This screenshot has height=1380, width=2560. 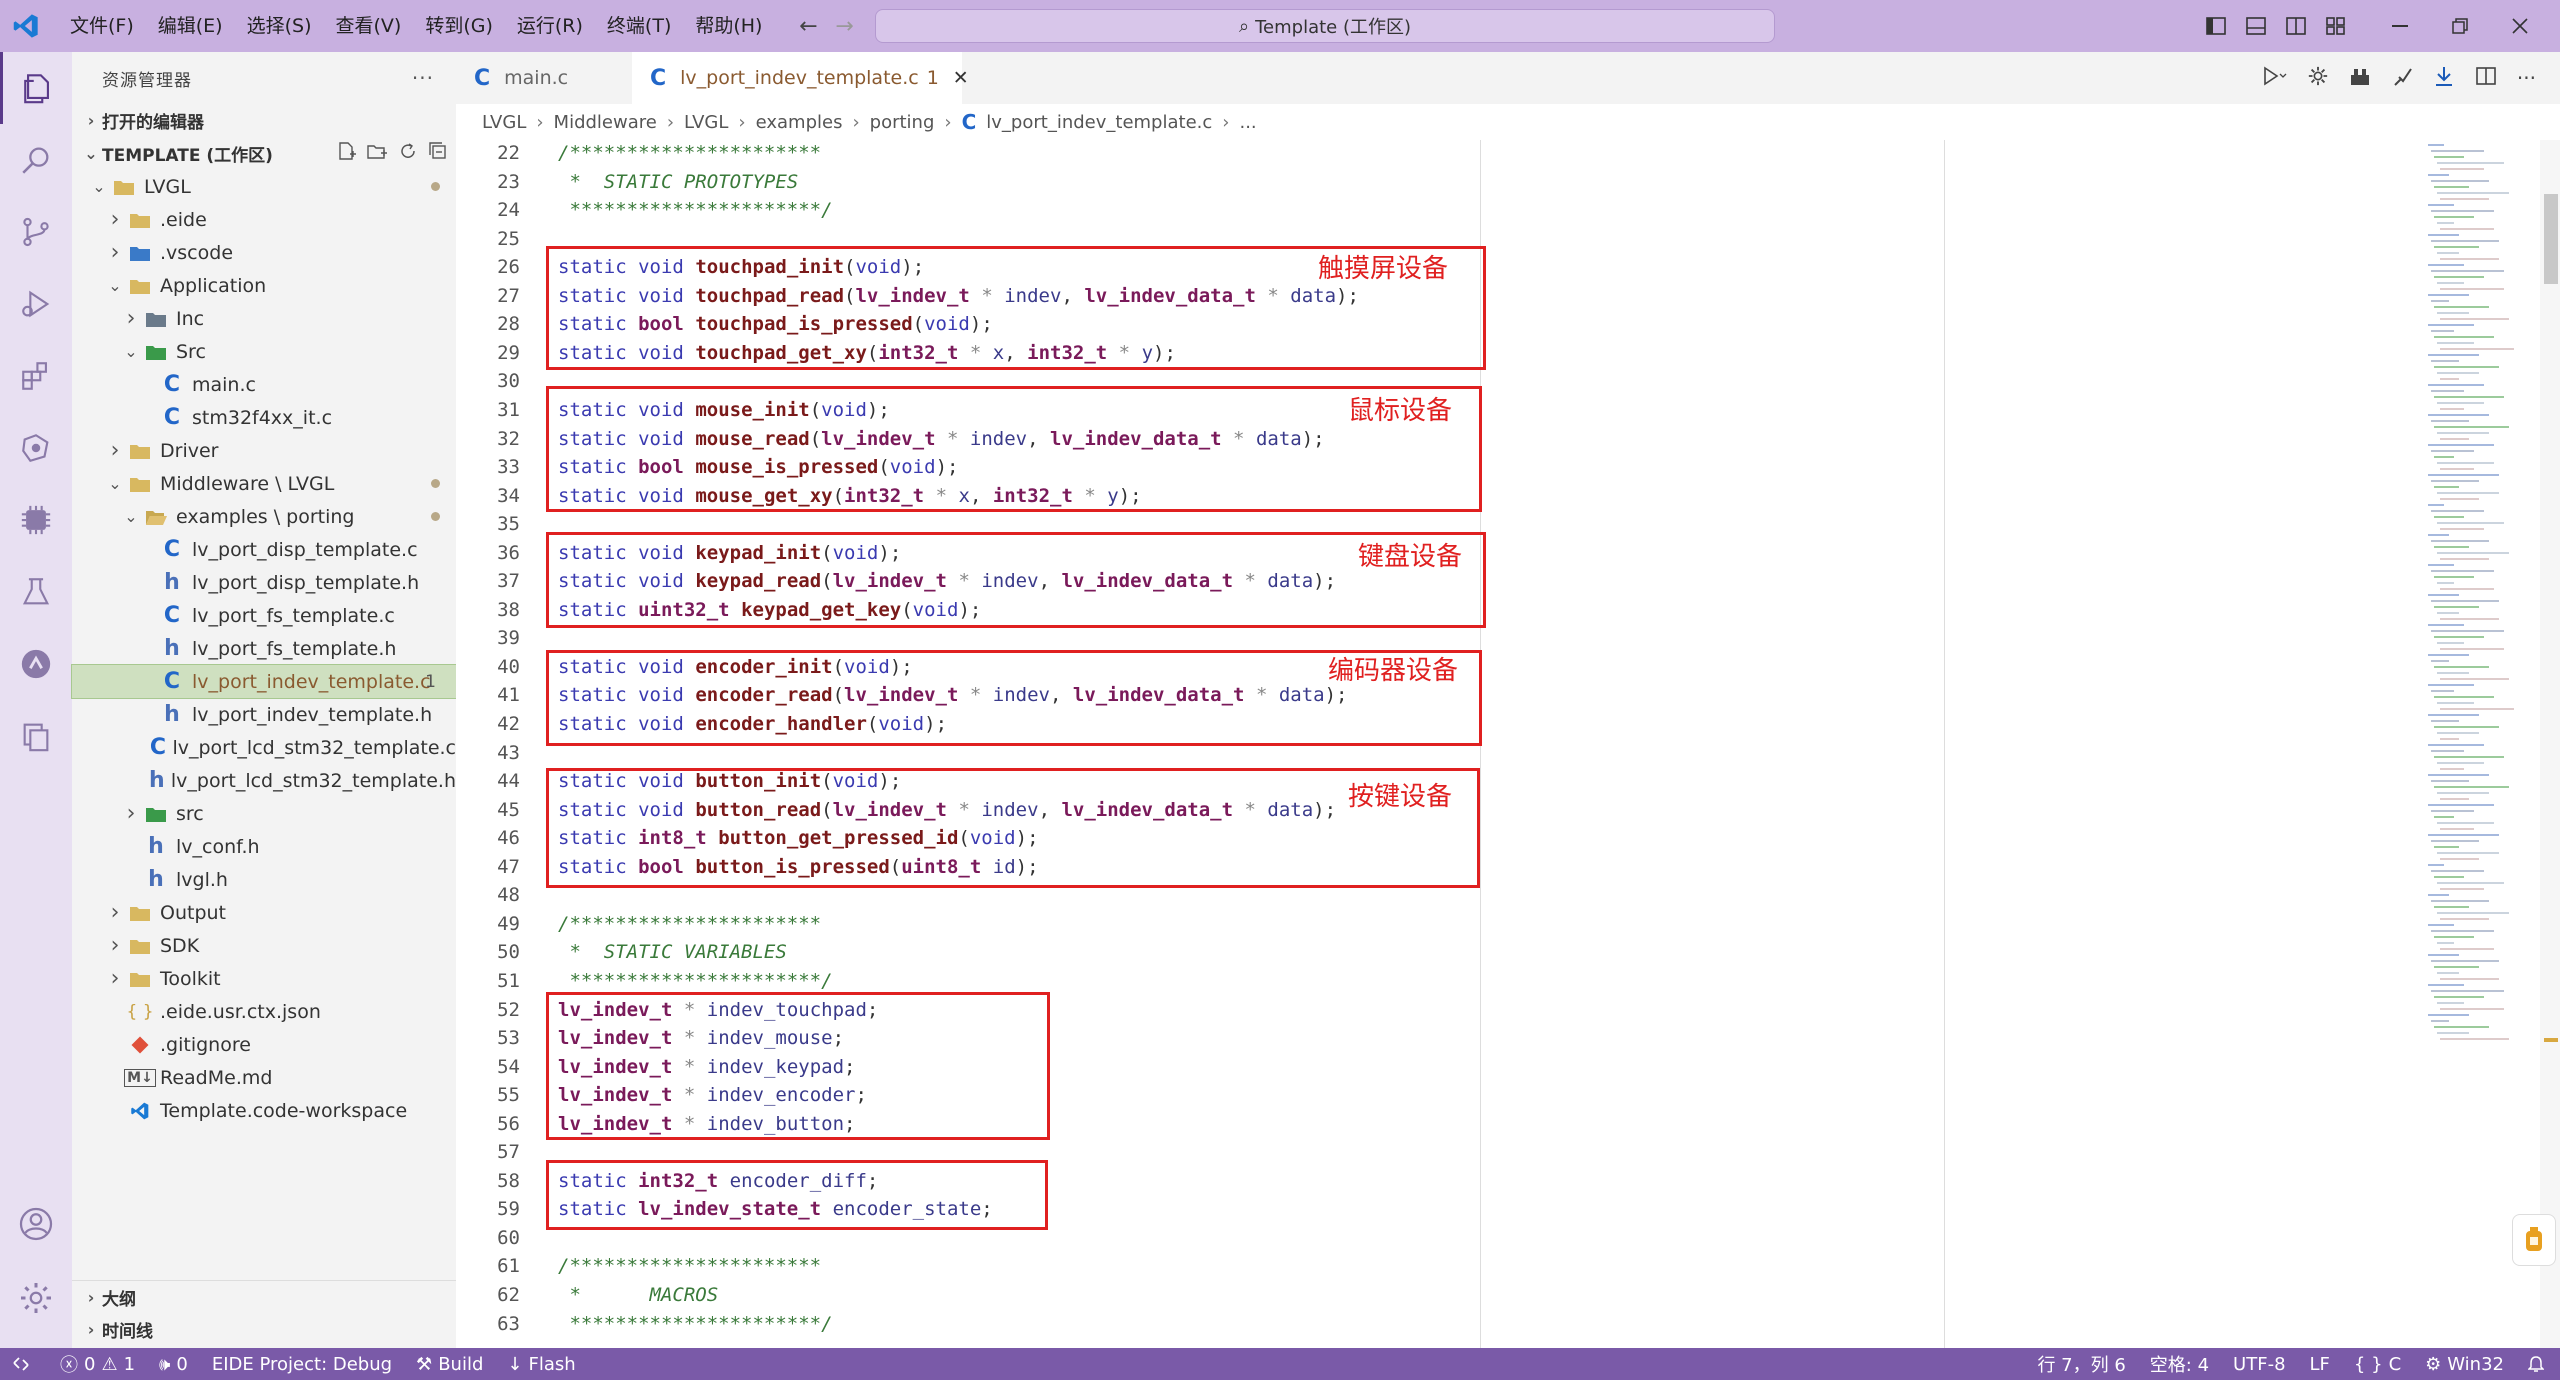 What do you see at coordinates (36, 304) in the screenshot?
I see `run-debug-icon` at bounding box center [36, 304].